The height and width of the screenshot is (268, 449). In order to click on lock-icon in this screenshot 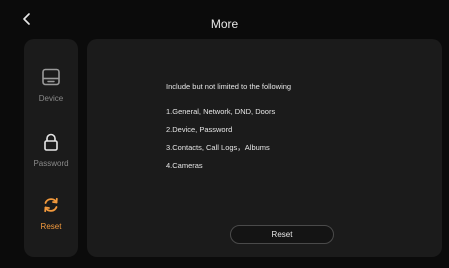, I will do `click(51, 142)`.